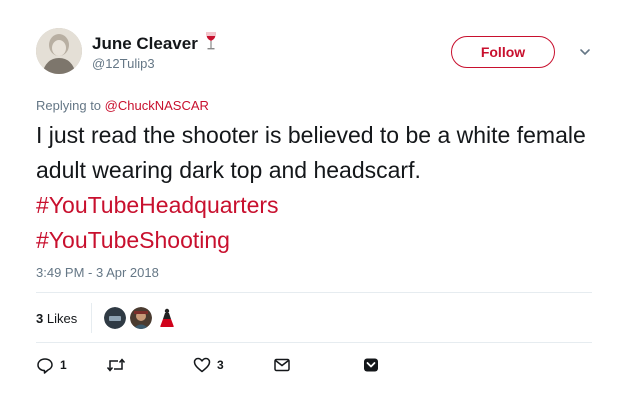 The image size is (627, 401). I want to click on like-action: 3, so click(233, 365).